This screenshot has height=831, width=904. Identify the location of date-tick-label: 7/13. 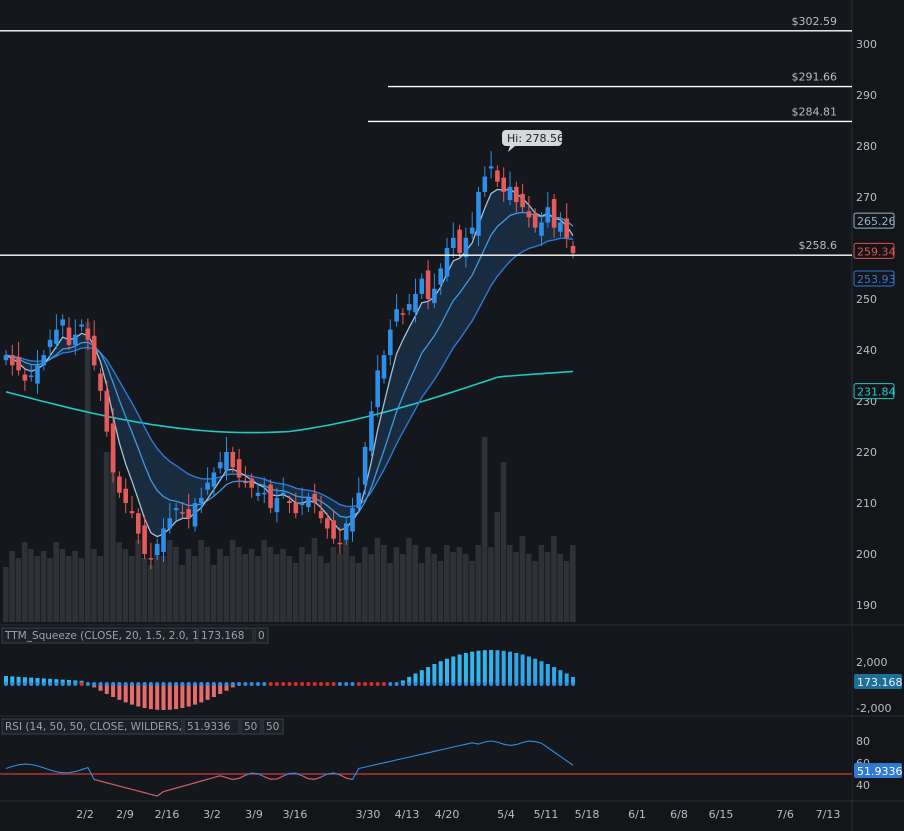
(828, 814).